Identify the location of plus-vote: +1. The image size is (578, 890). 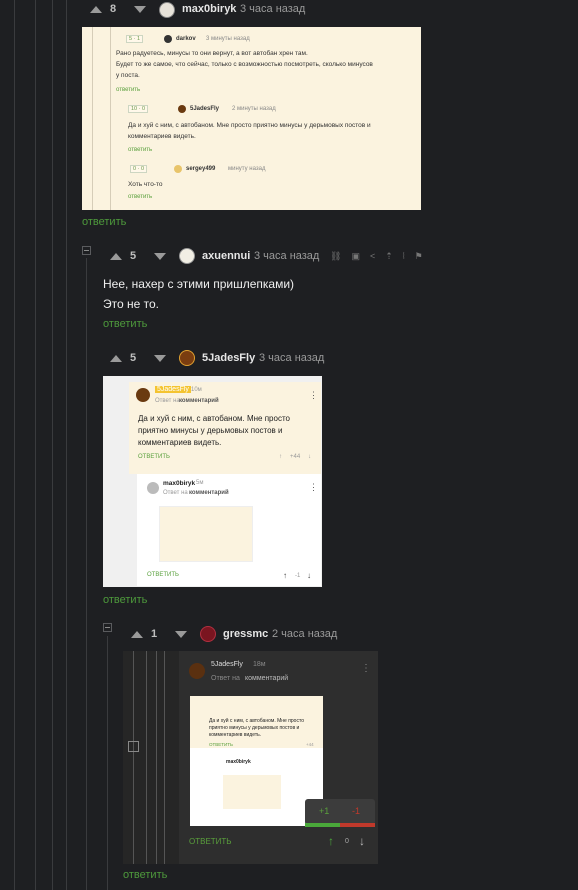
(324, 811).